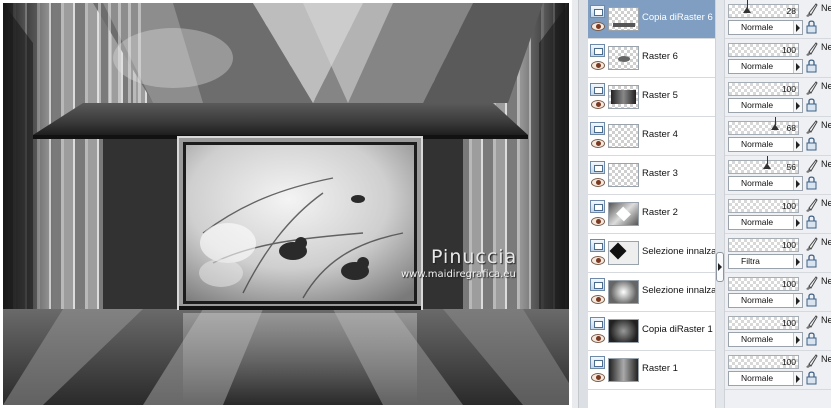  Describe the element at coordinates (583, 204) in the screenshot. I see `canvas-scrollbar` at that location.